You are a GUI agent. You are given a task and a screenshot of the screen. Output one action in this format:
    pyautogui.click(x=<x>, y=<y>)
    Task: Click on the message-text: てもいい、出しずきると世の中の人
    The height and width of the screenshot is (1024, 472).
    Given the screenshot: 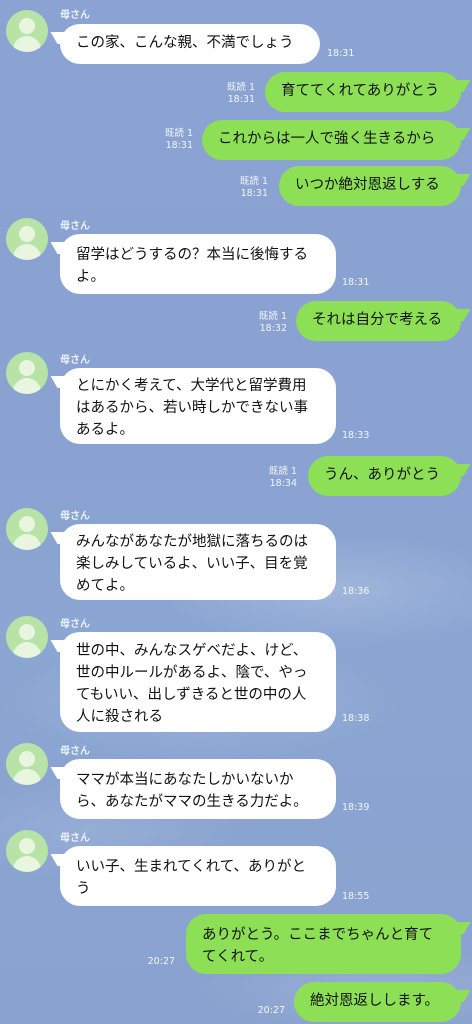 What is the action you would take?
    pyautogui.click(x=191, y=695)
    